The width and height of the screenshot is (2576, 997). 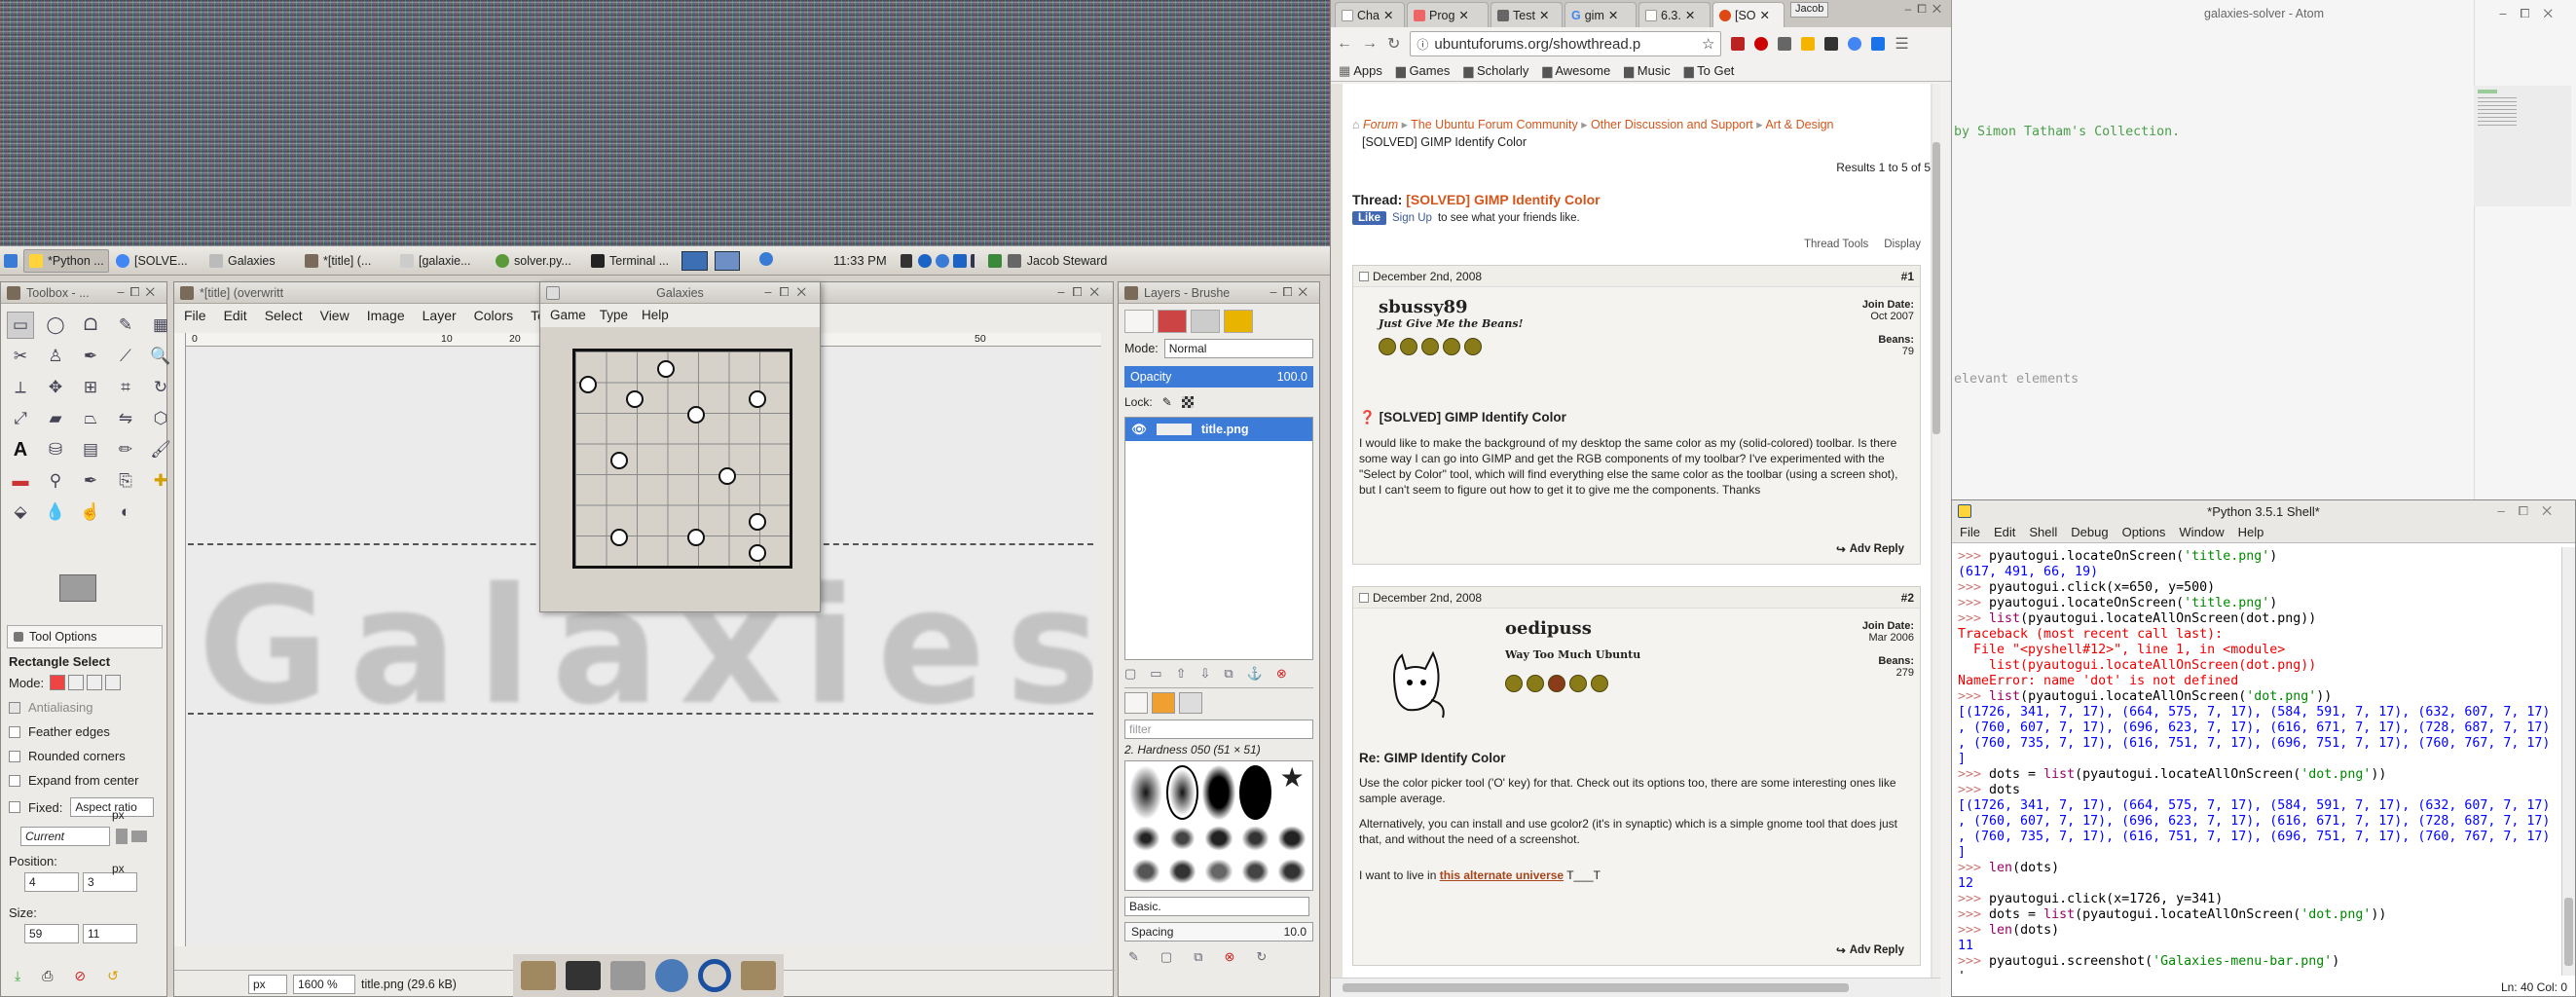 What do you see at coordinates (1181, 674) in the screenshot?
I see `raise-layer-icon: ⇧` at bounding box center [1181, 674].